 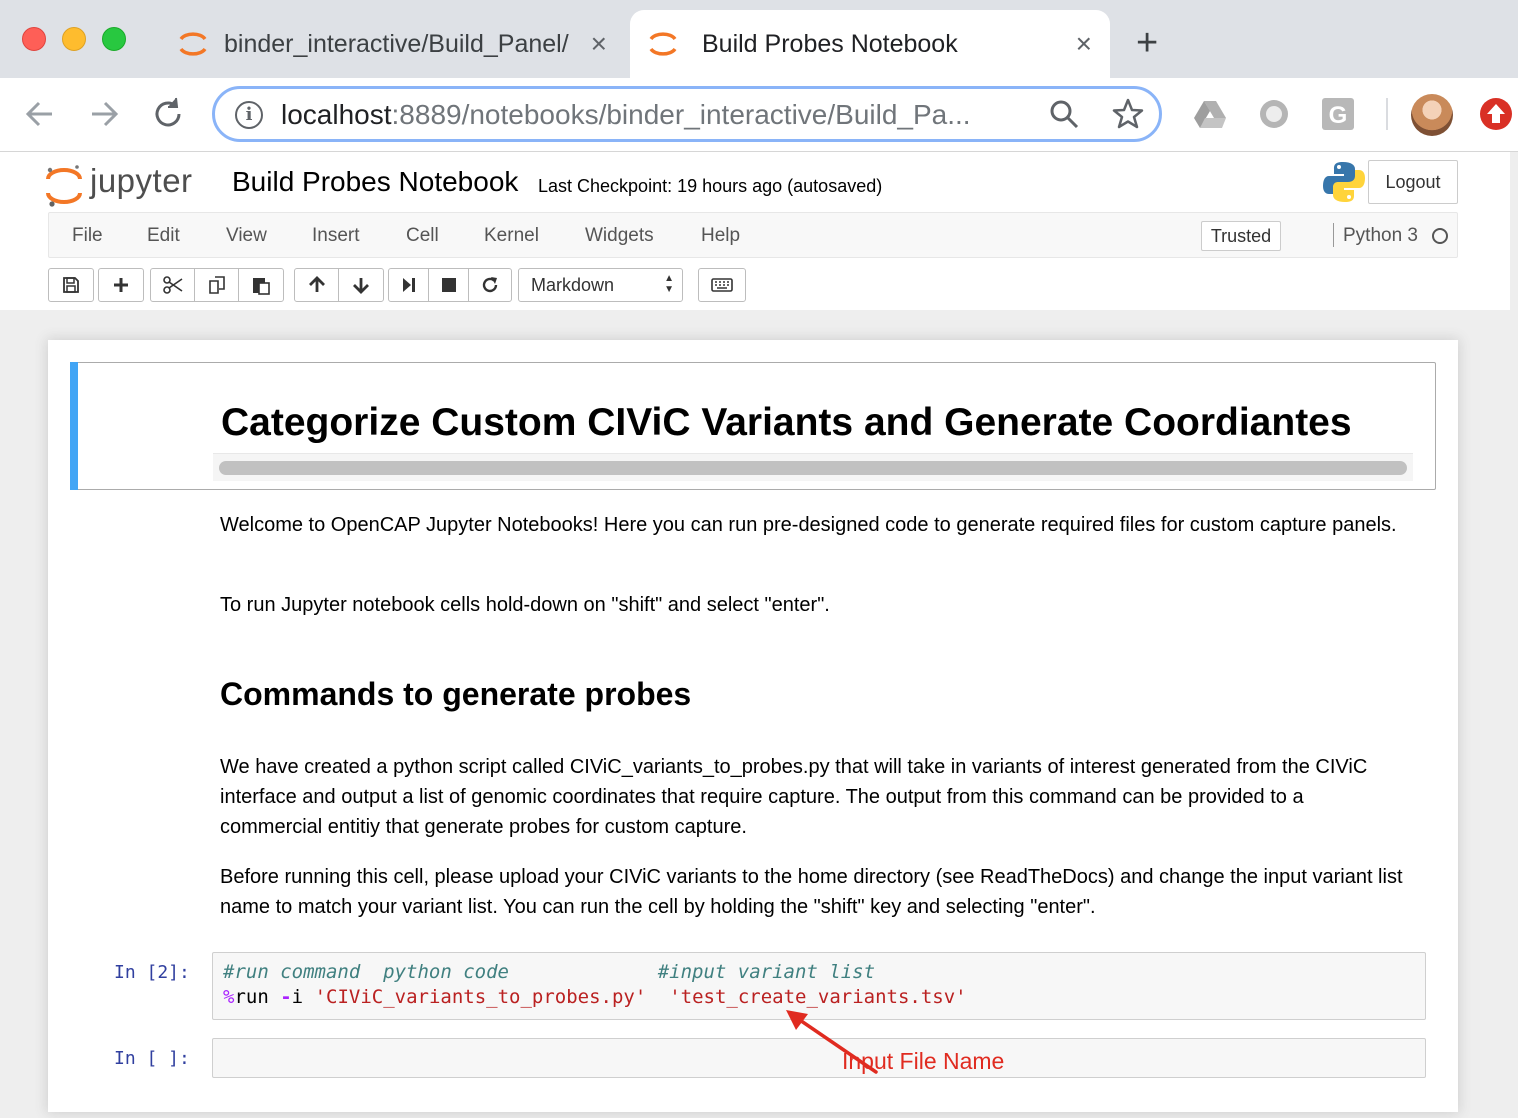 What do you see at coordinates (1387, 114) in the screenshot?
I see `toolbar-divider` at bounding box center [1387, 114].